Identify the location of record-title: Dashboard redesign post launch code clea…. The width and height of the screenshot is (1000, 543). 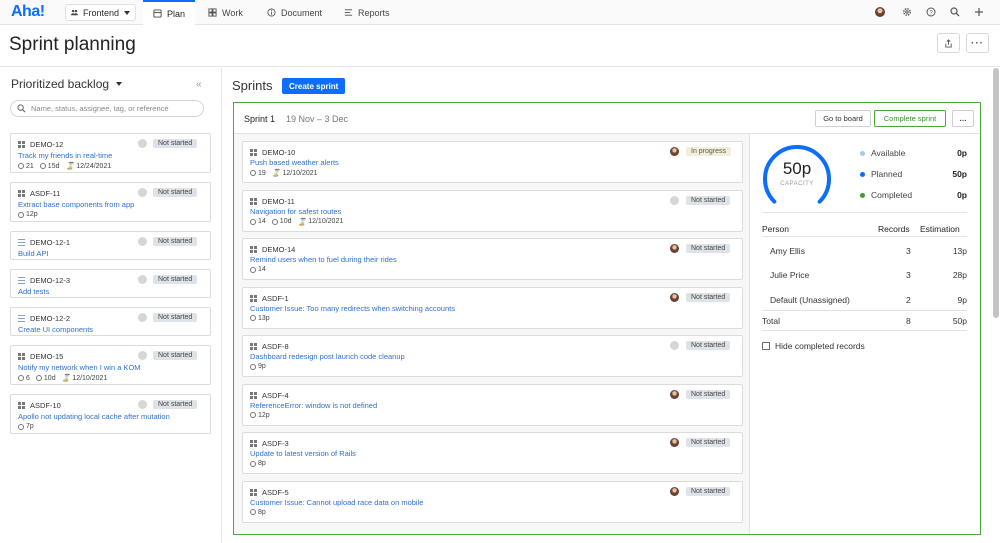
(327, 356).